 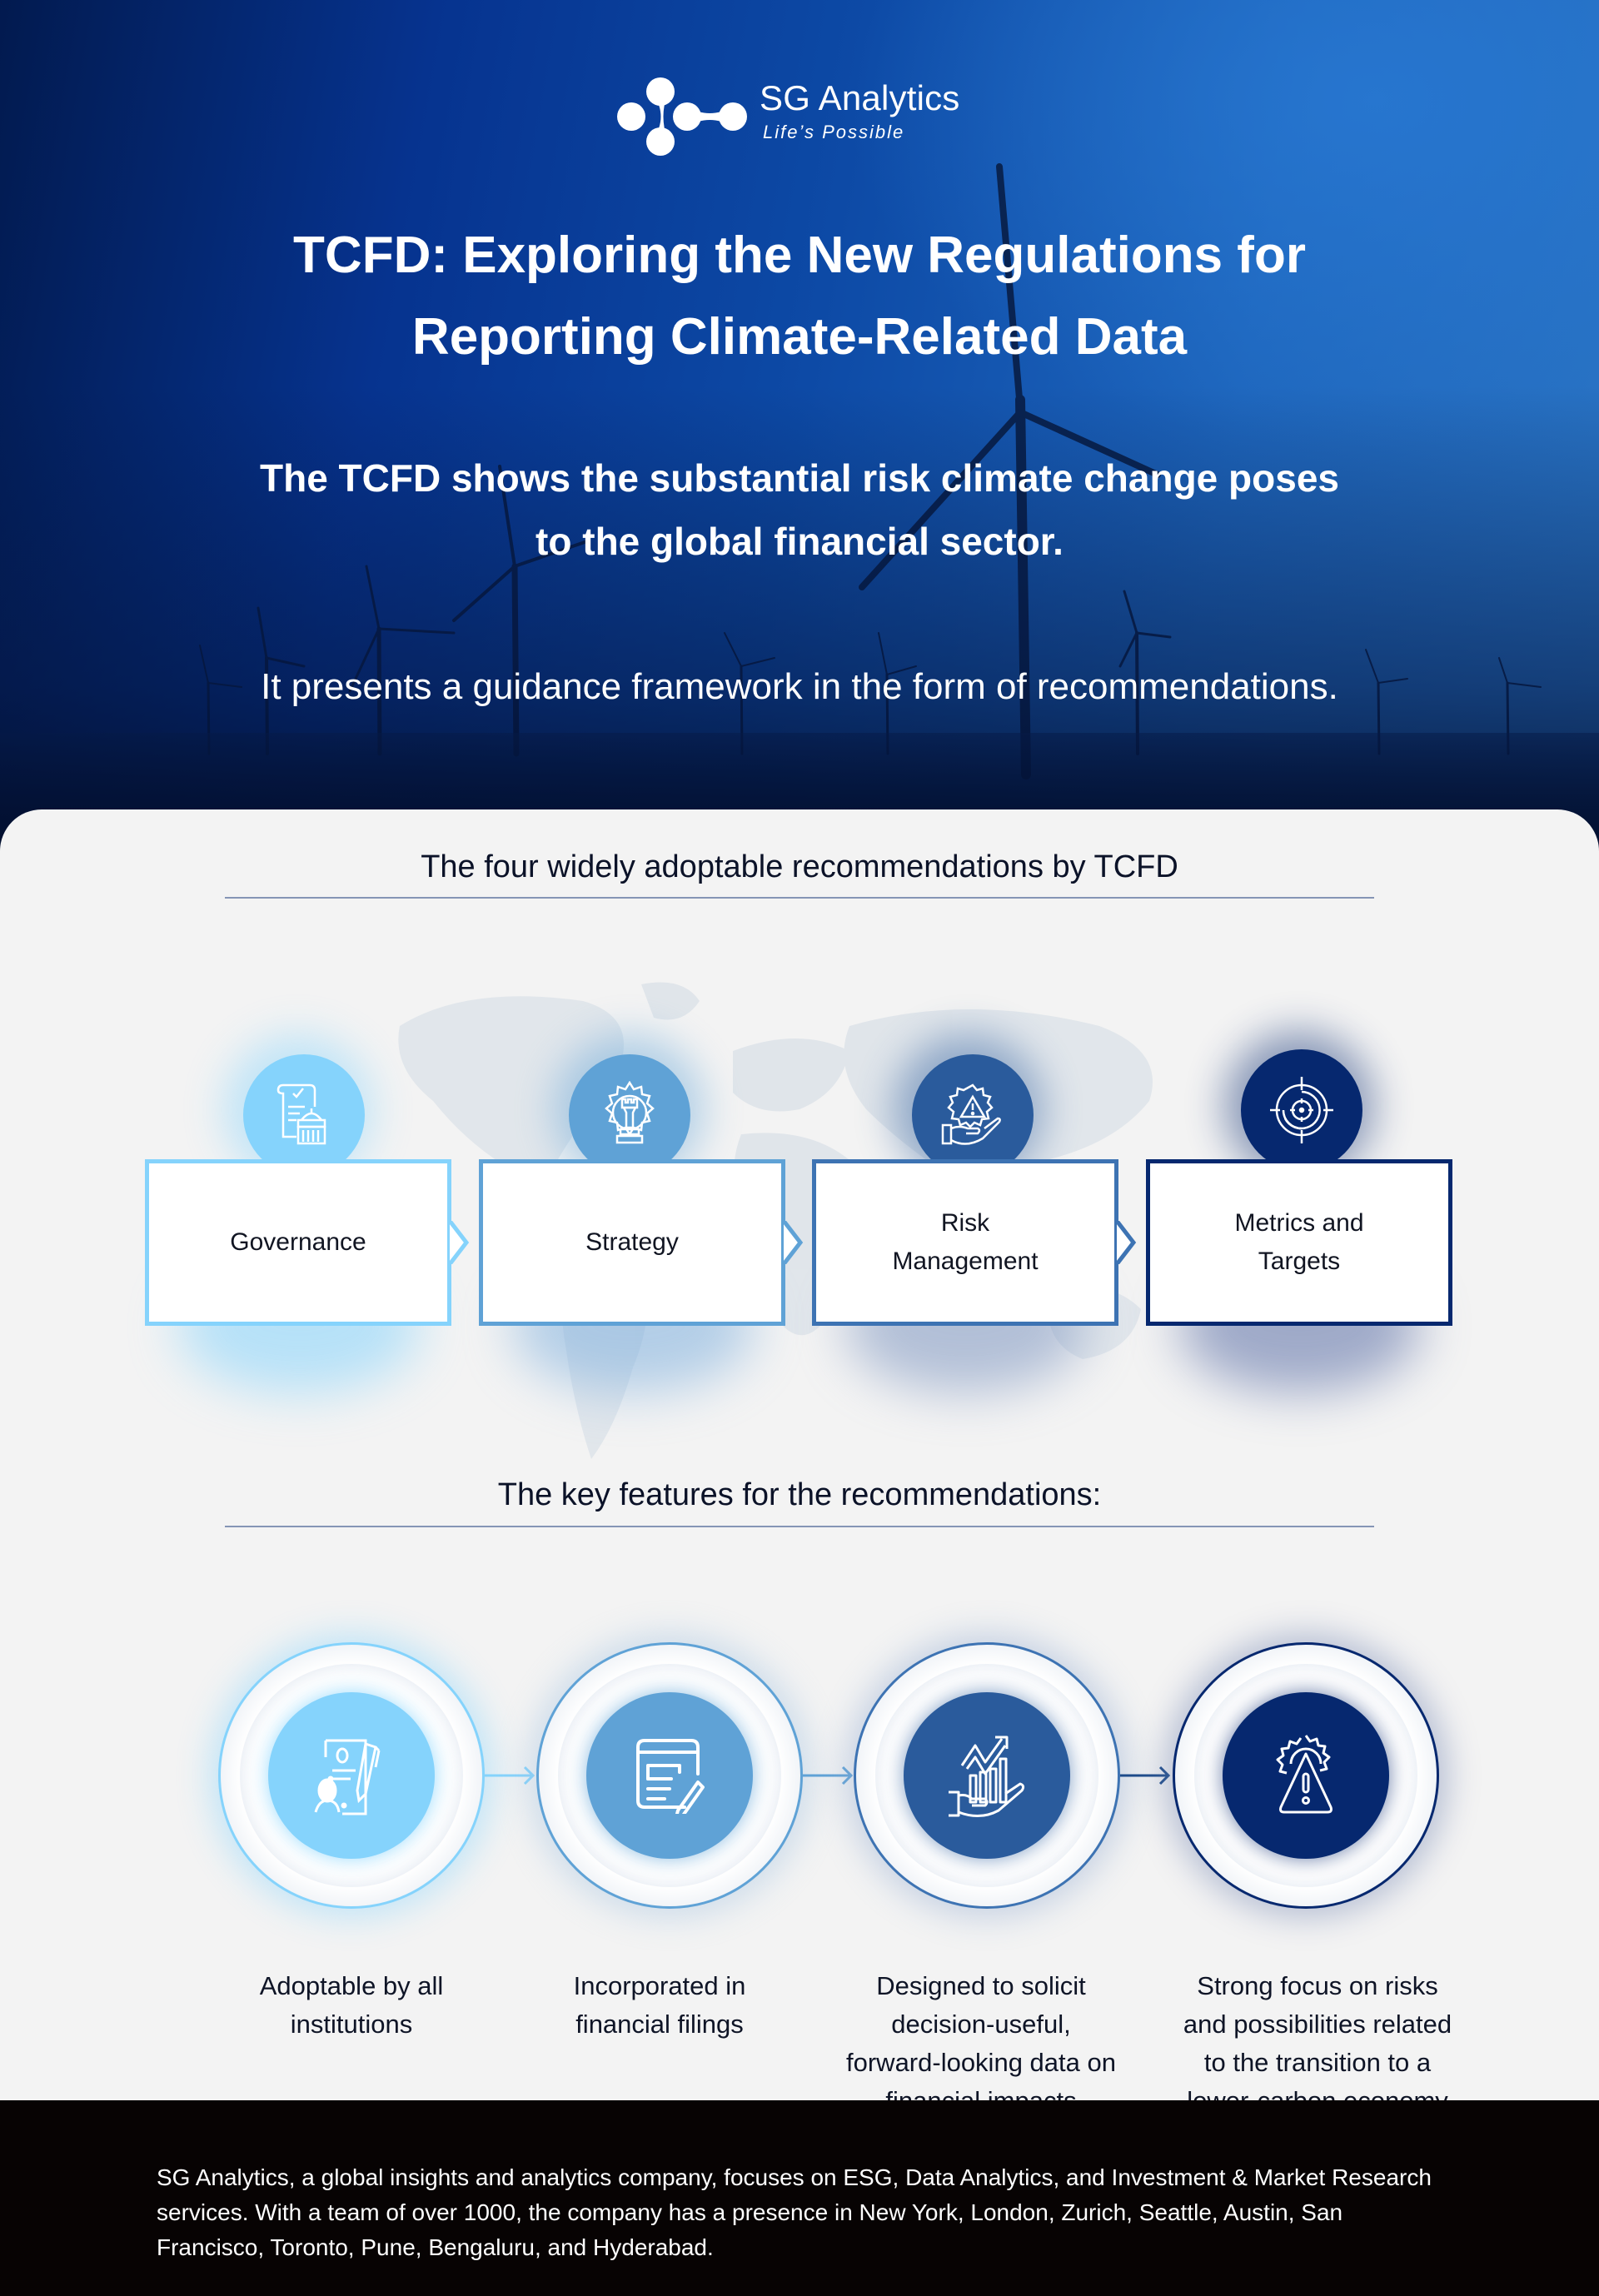 I want to click on feature-adoptable, so click(x=352, y=1776).